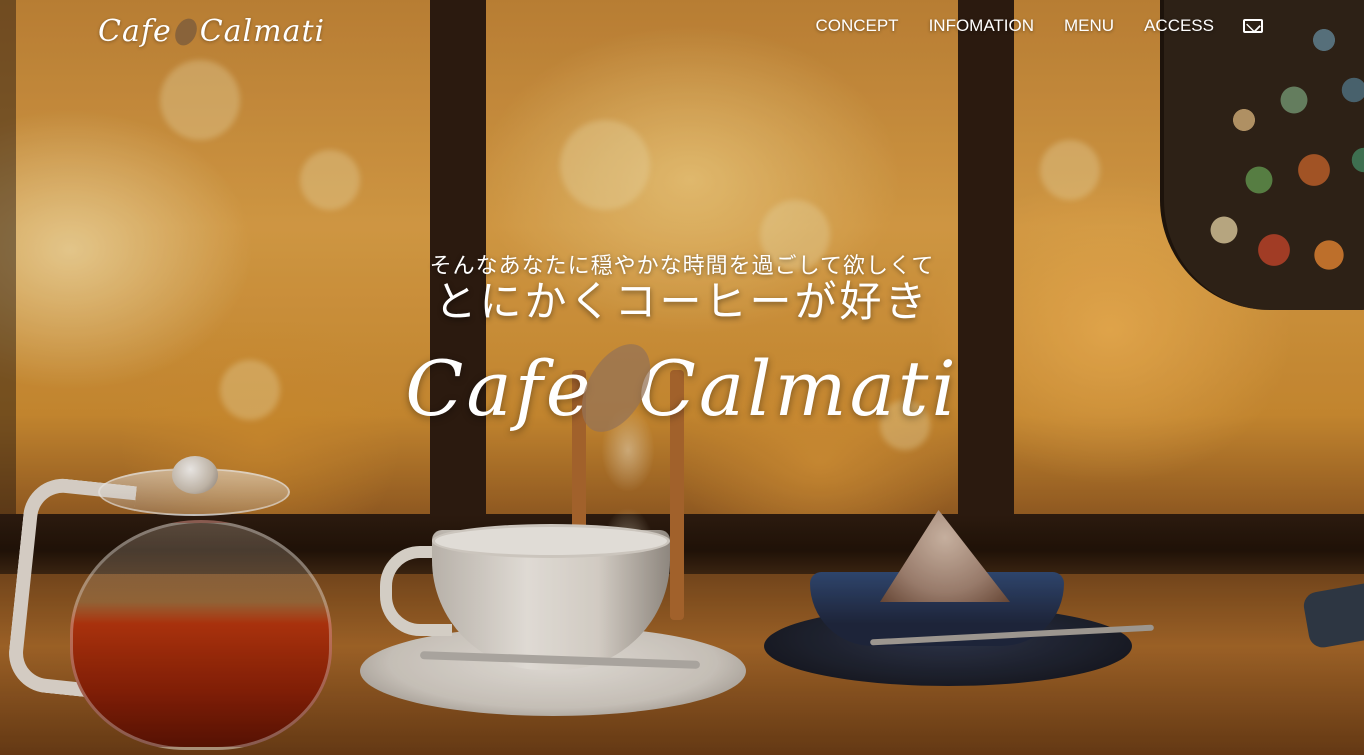  I want to click on main-nav: CONCEPT INFOMATION MENU ACCESS, so click(1014, 26).